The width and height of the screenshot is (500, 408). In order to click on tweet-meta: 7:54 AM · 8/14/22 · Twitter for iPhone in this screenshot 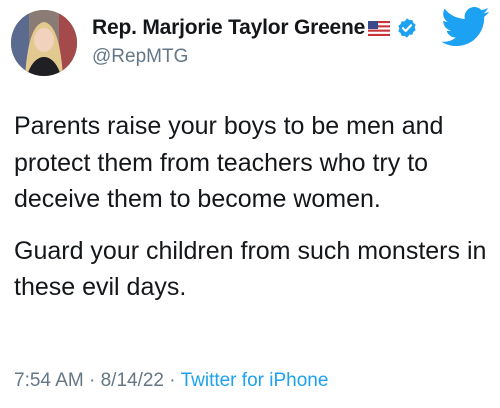, I will do `click(171, 381)`.